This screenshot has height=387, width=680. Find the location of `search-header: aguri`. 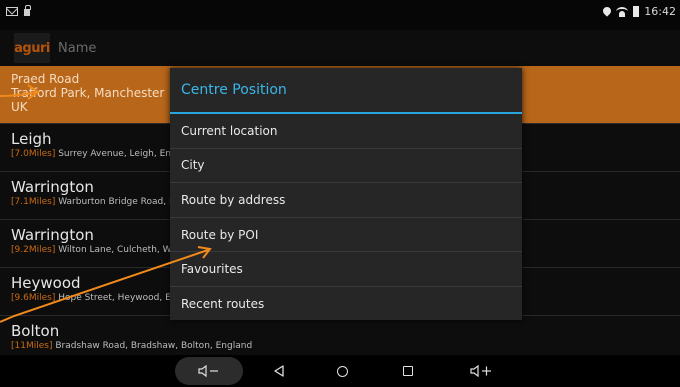

search-header: aguri is located at coordinates (340, 48).